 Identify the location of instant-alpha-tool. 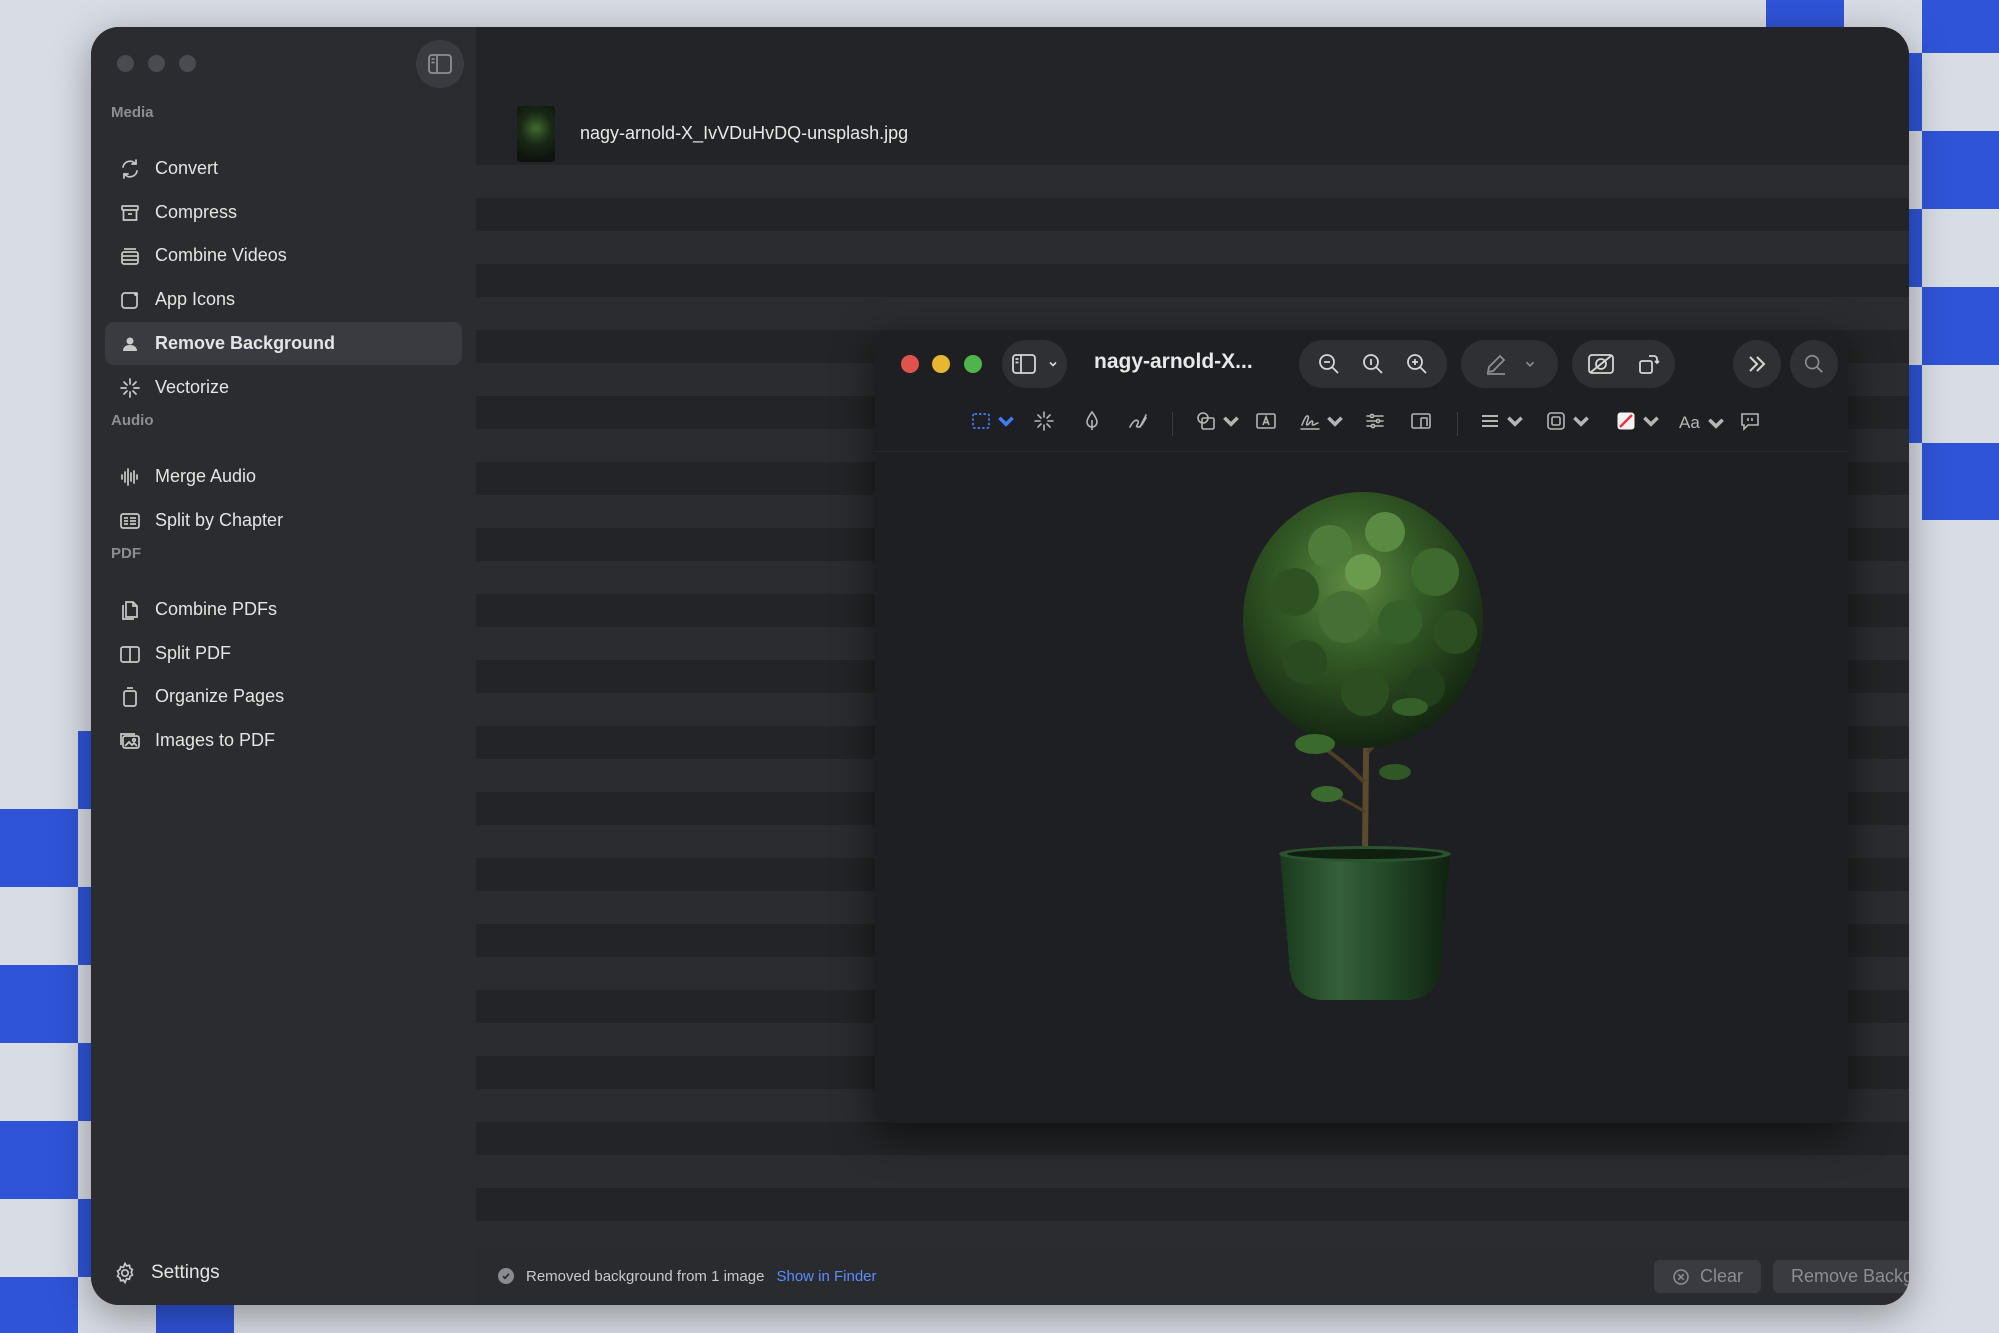
(1044, 421).